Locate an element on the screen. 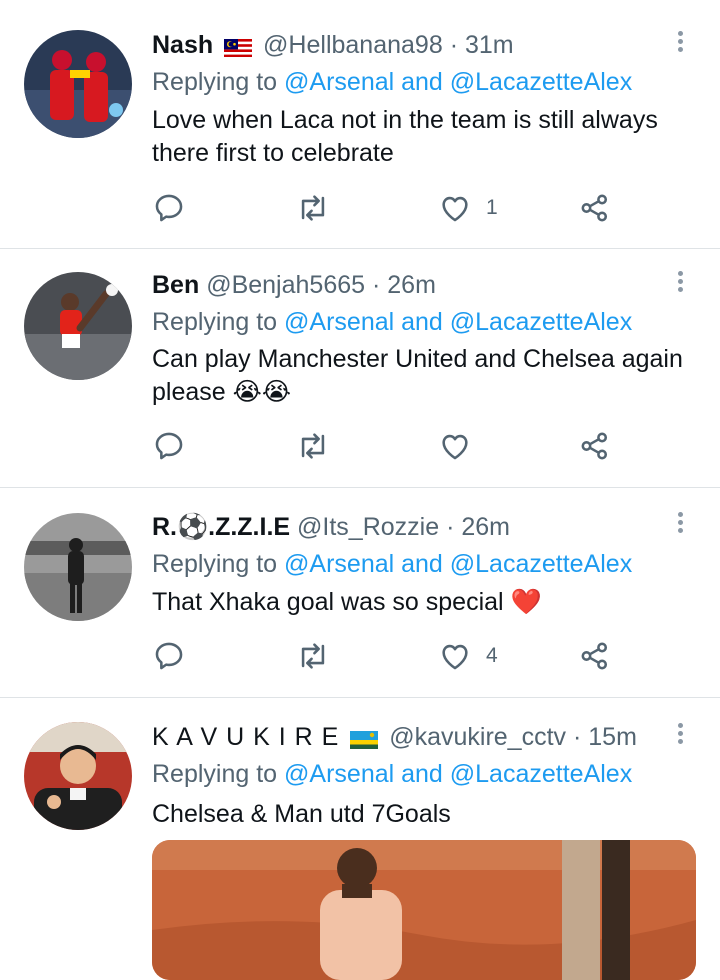  action-bar: 1 is located at coordinates (387, 208).